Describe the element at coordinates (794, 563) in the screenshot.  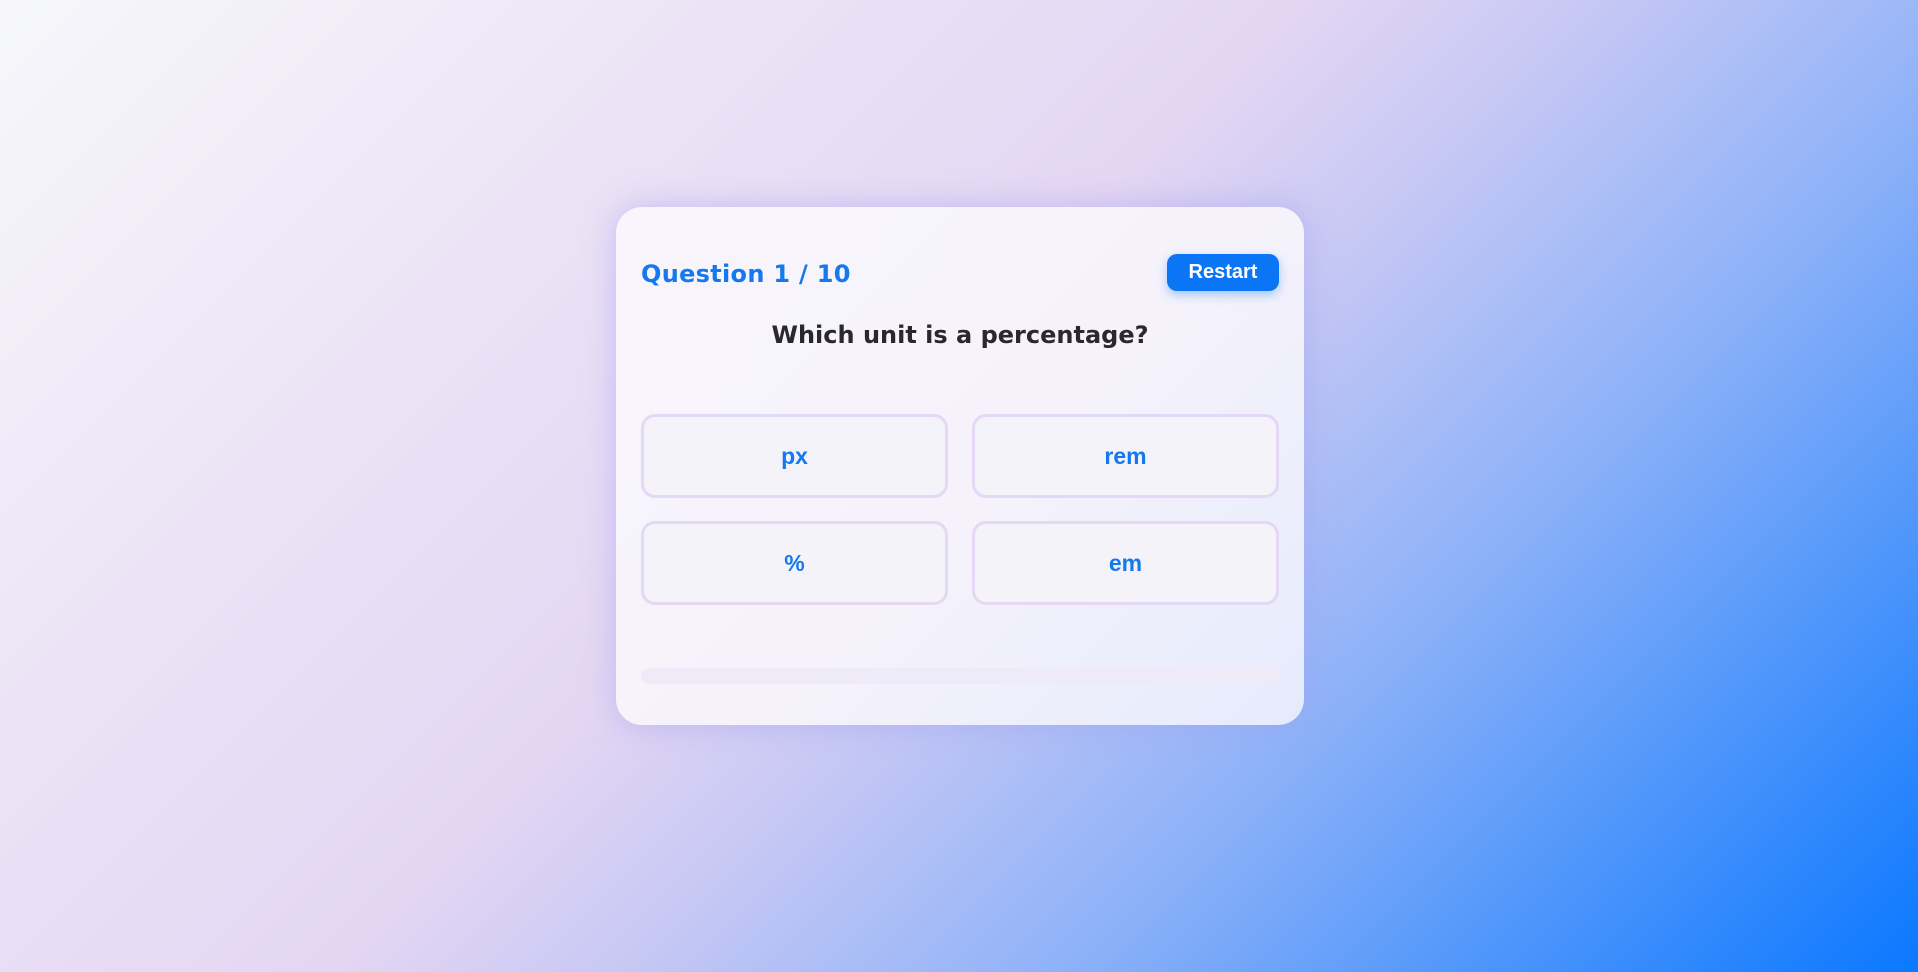
I see `answer-option-percent: %` at that location.